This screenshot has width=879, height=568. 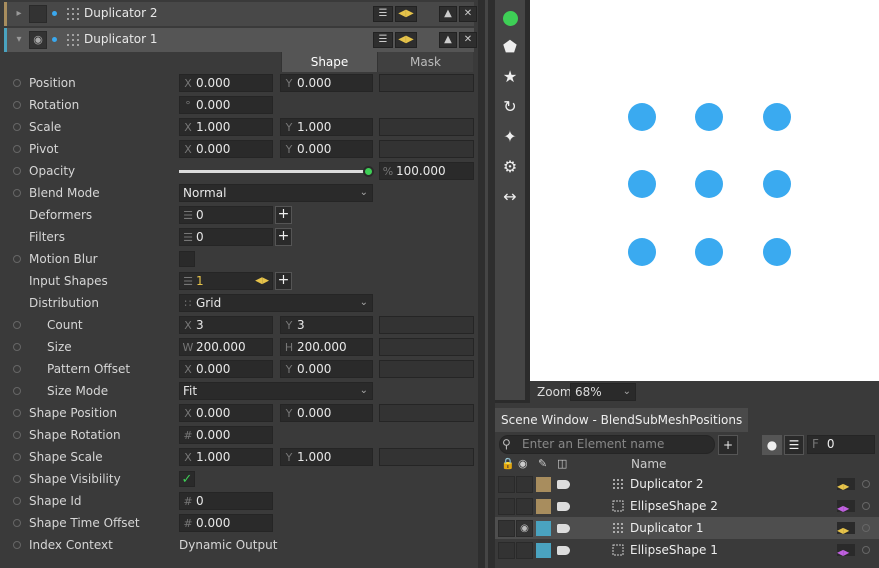 I want to click on add-input-shape-button: +, so click(x=283, y=281).